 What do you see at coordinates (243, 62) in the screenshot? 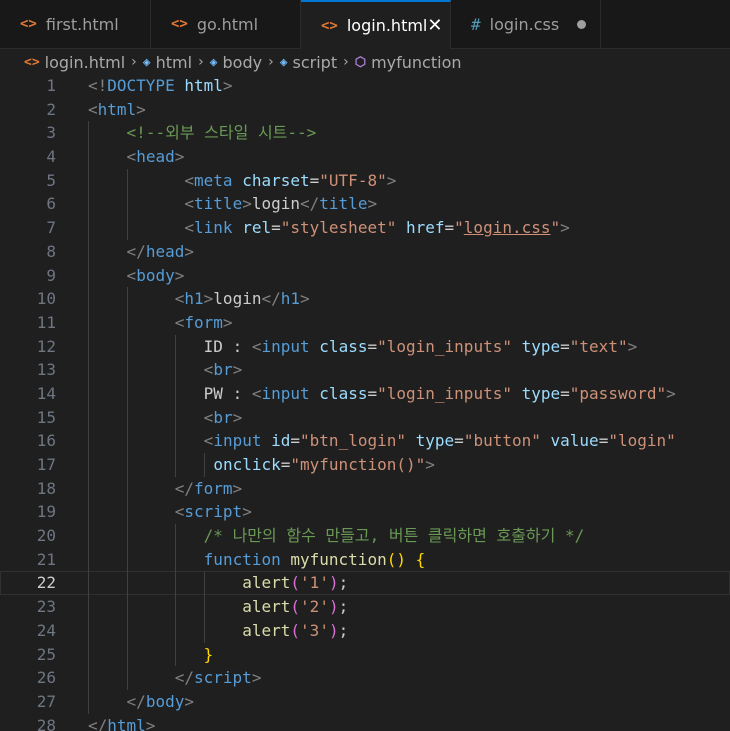
I see `breadcrumb-item-body: body` at bounding box center [243, 62].